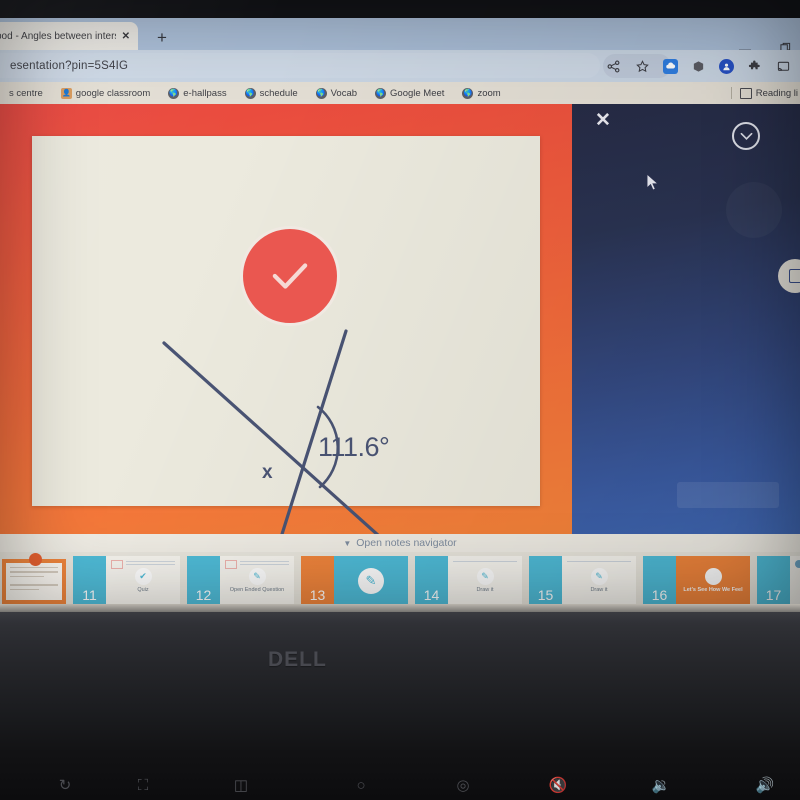 The image size is (800, 800). Describe the element at coordinates (659, 581) in the screenshot. I see `slide-number: 16` at that location.